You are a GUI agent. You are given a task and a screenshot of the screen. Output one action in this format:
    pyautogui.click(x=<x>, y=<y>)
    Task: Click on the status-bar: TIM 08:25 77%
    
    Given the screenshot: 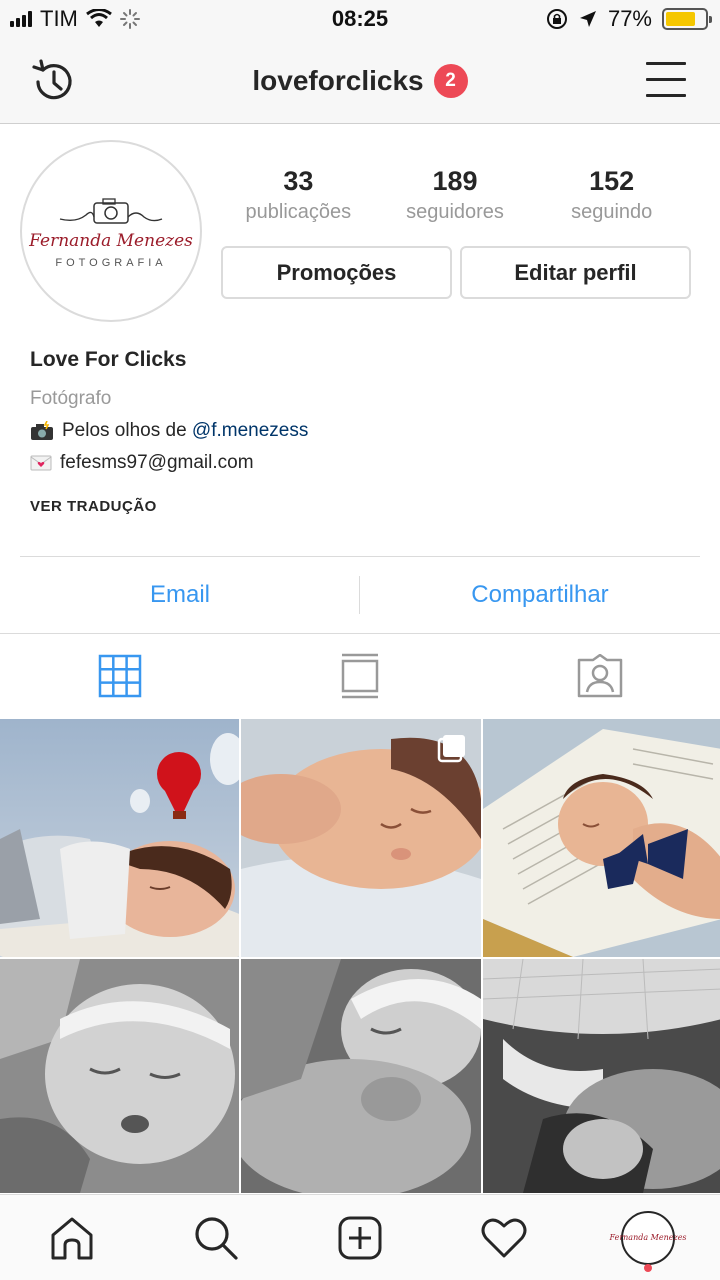 What is the action you would take?
    pyautogui.click(x=360, y=20)
    